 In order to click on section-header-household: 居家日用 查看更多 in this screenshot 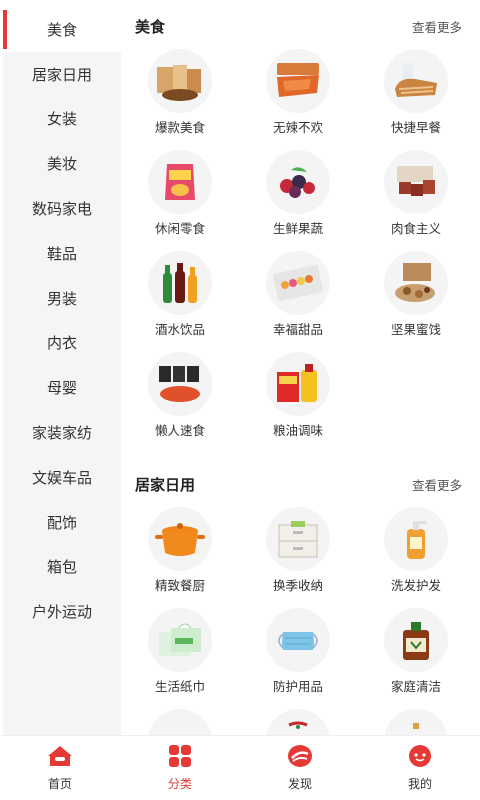, I will do `click(300, 484)`.